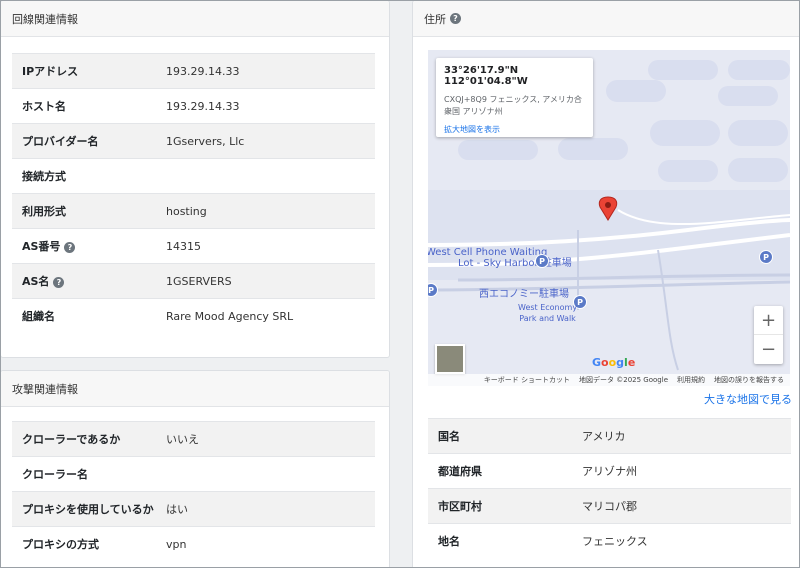 This screenshot has height=568, width=800. Describe the element at coordinates (435, 19) in the screenshot. I see `address-title: 住所` at that location.